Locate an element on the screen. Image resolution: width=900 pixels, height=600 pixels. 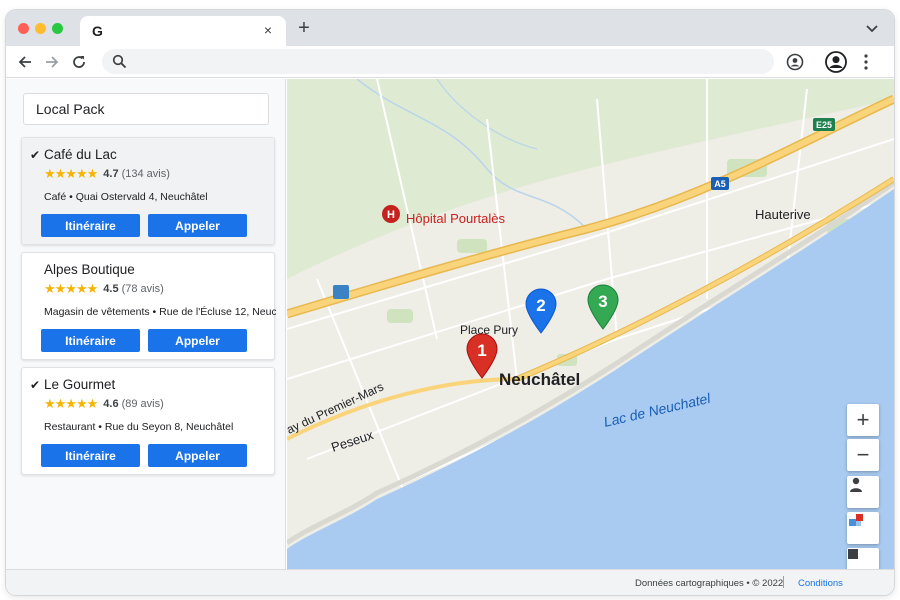
transit-station-icon is located at coordinates (341, 292).